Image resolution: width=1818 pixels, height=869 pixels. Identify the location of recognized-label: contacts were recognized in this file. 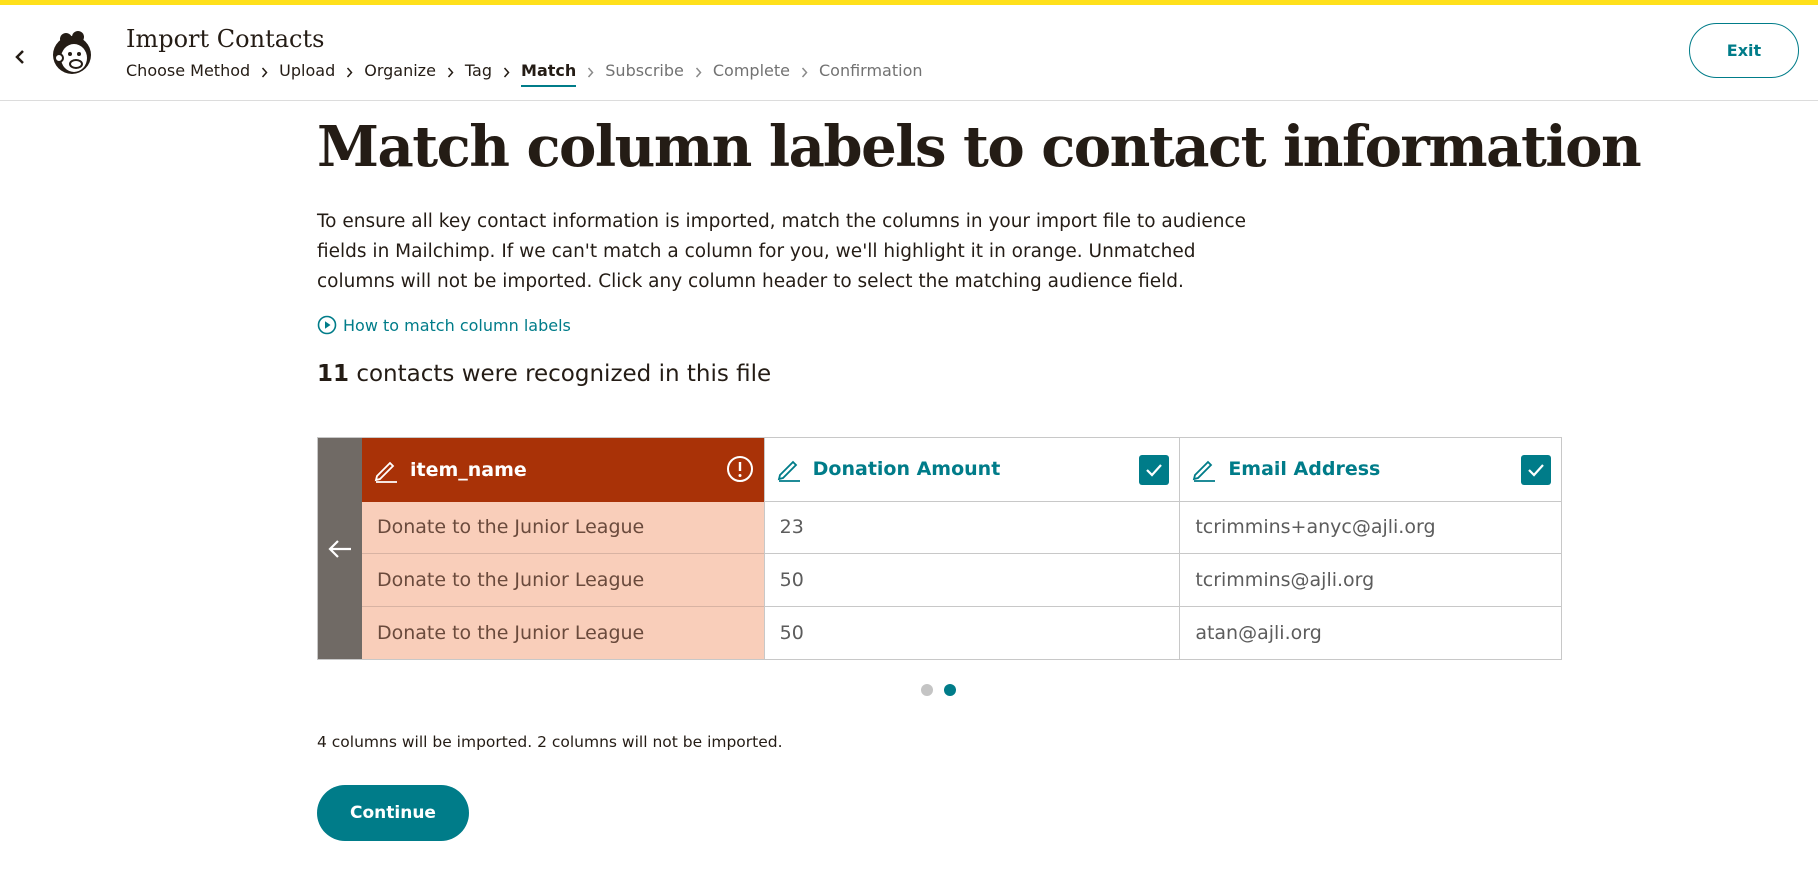
(560, 374).